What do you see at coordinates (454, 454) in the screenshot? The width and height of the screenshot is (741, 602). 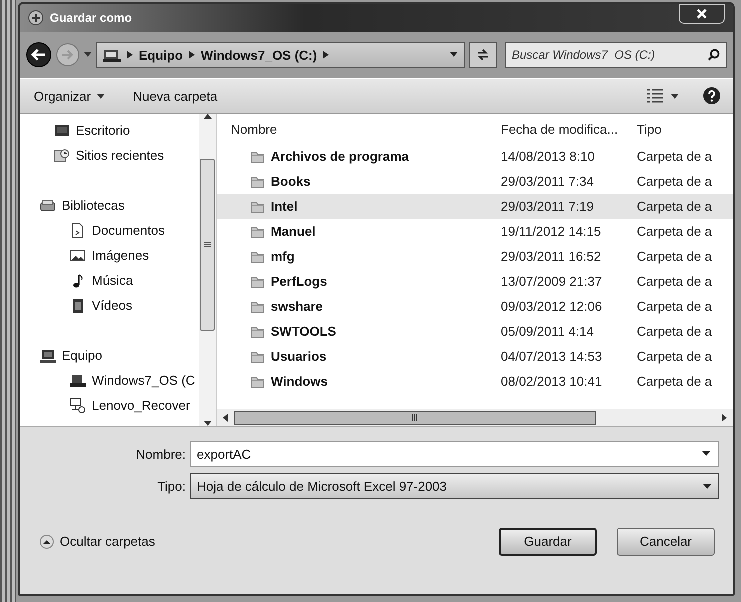 I see `filename-field: exportAC` at bounding box center [454, 454].